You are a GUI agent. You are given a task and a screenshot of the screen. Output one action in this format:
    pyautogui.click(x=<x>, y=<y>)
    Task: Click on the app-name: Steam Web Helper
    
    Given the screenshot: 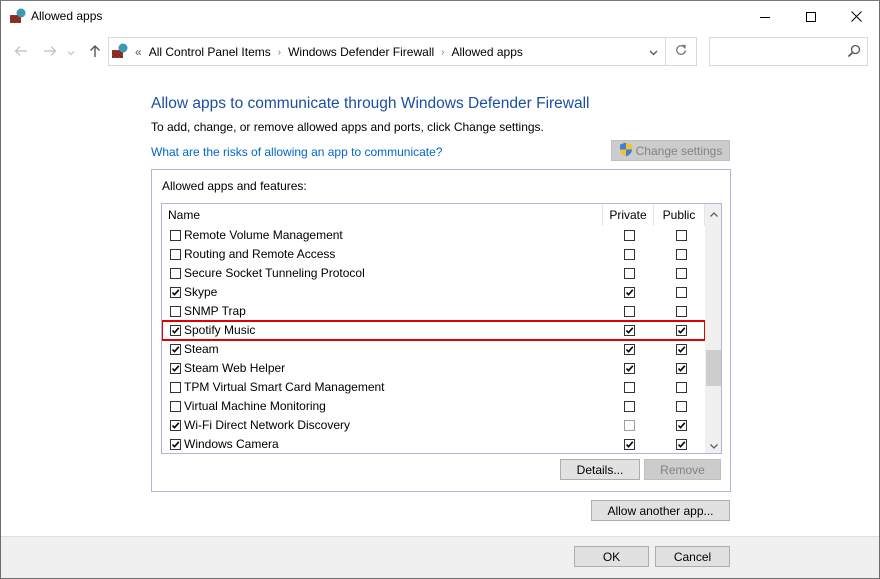 What is the action you would take?
    pyautogui.click(x=235, y=368)
    